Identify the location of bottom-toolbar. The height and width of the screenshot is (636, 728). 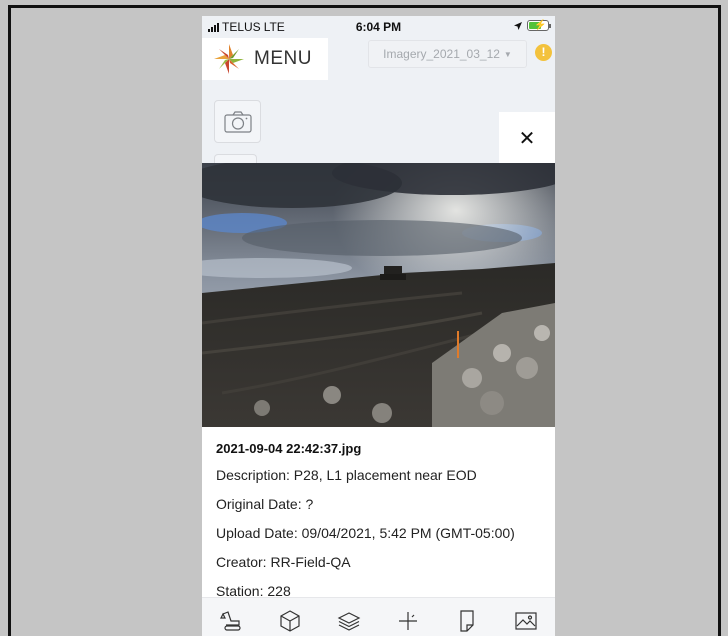
(378, 616).